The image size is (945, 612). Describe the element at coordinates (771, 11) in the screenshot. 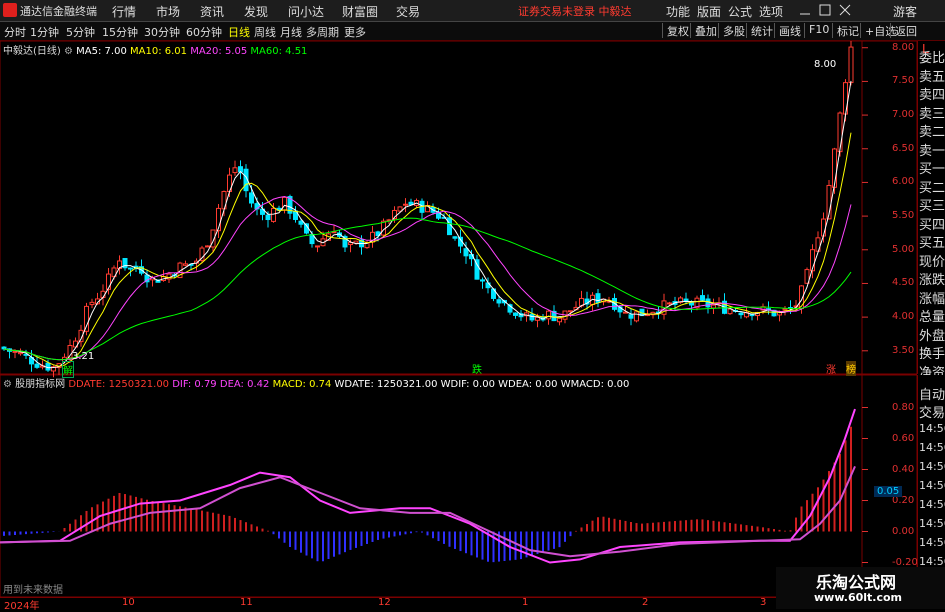

I see `menu-xuanxiang: 选项` at that location.